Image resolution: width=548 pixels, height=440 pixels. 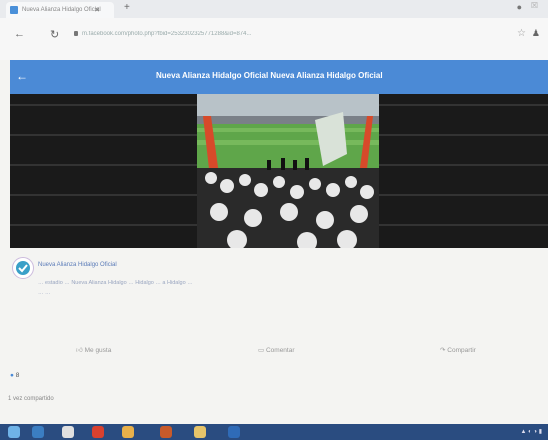 I want to click on word-icon, so click(x=234, y=432).